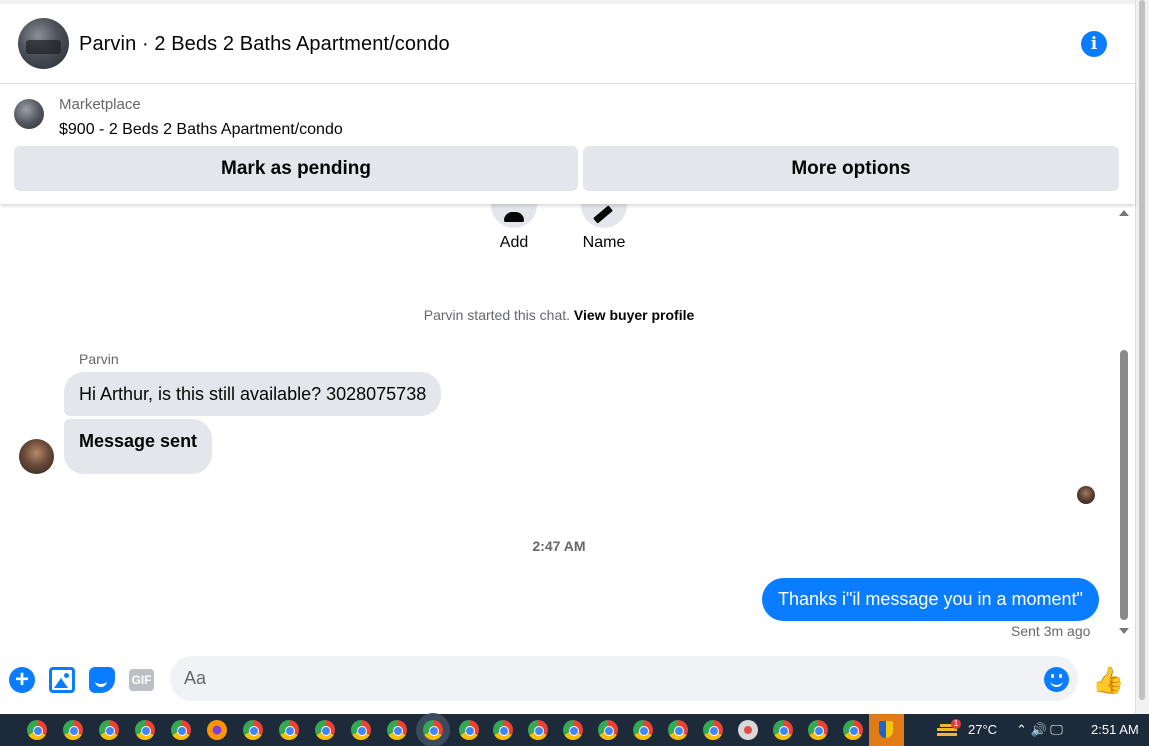  I want to click on listing-thumbnail, so click(29, 114).